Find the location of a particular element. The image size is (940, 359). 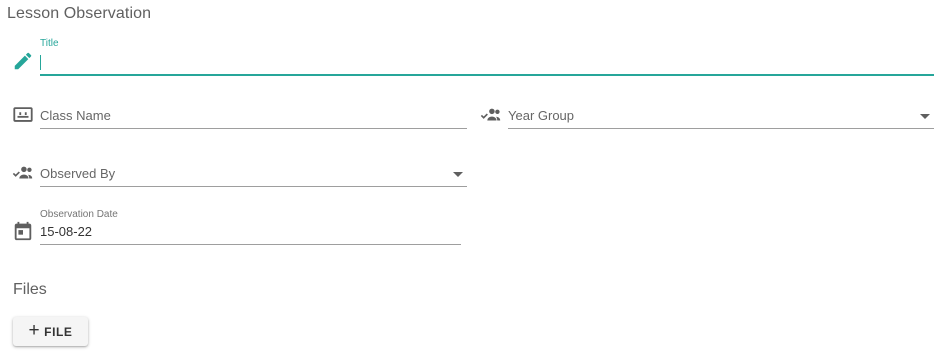

observed-by-underline is located at coordinates (253, 186).